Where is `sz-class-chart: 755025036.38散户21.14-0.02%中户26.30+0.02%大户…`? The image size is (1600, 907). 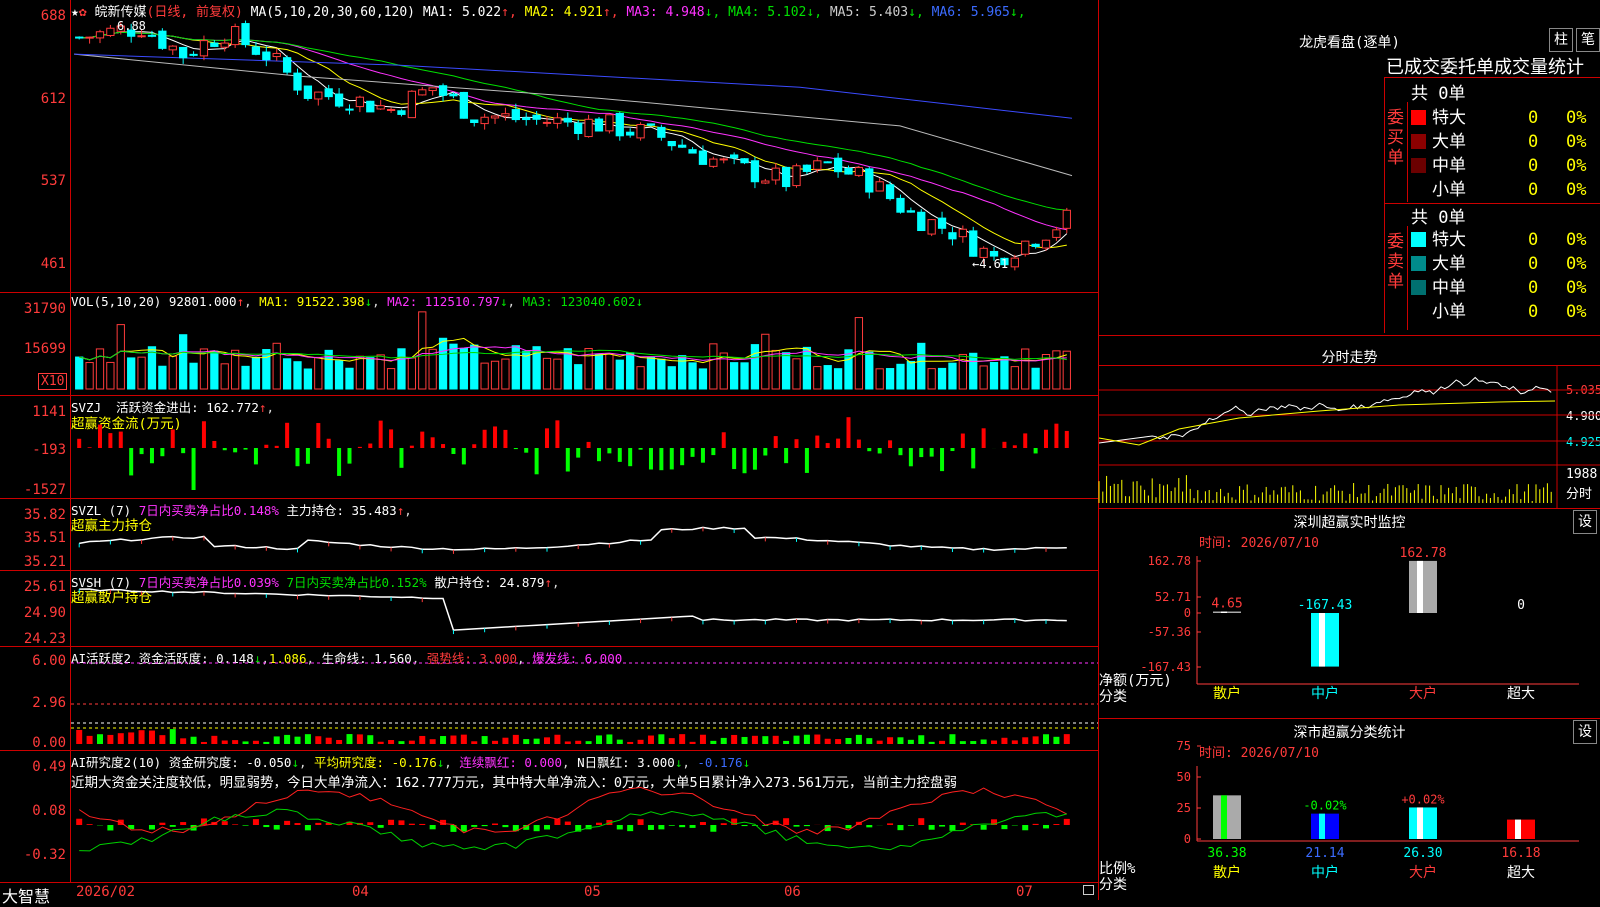
sz-class-chart: 755025036.38散户21.14-0.02%中户26.30+0.02%大户… is located at coordinates (1349, 809).